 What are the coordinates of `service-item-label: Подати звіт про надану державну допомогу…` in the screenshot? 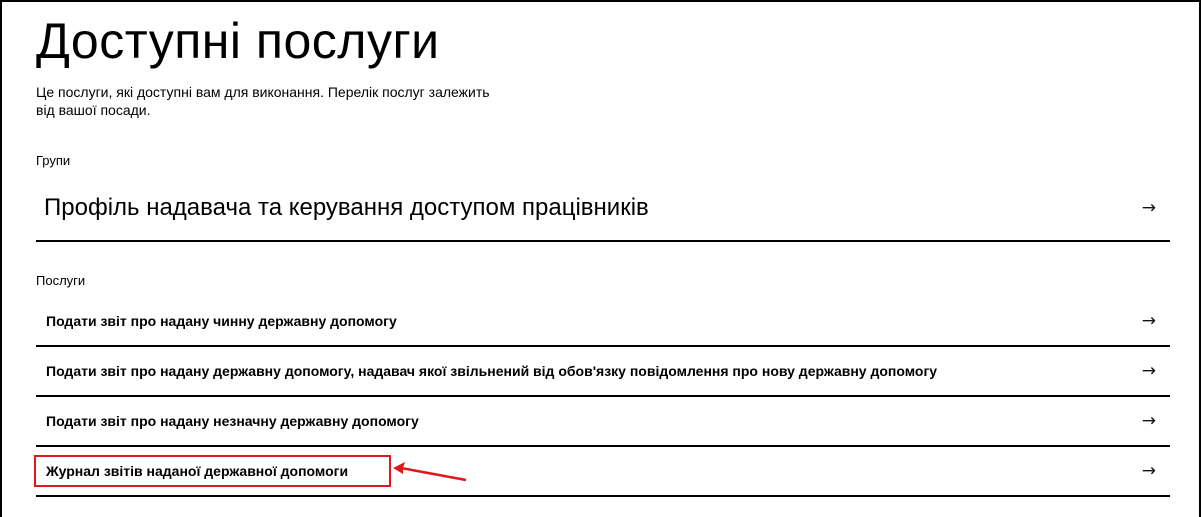 It's located at (492, 371).